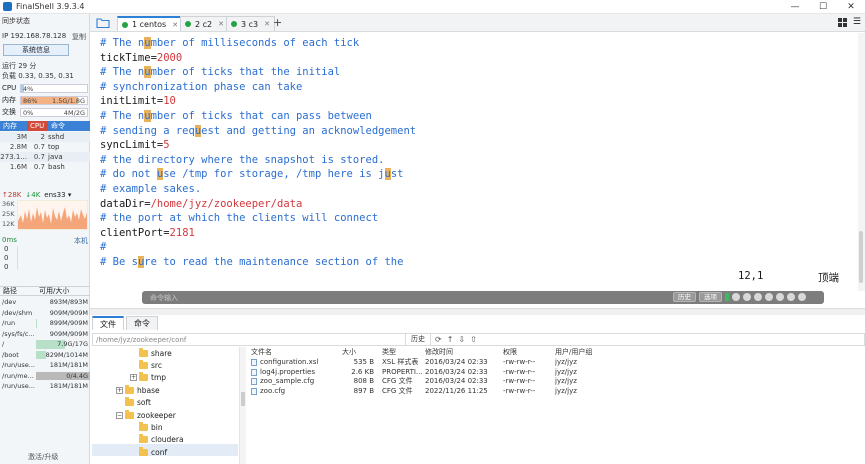 The height and width of the screenshot is (464, 865). I want to click on maximize-button: ☐, so click(823, 7).